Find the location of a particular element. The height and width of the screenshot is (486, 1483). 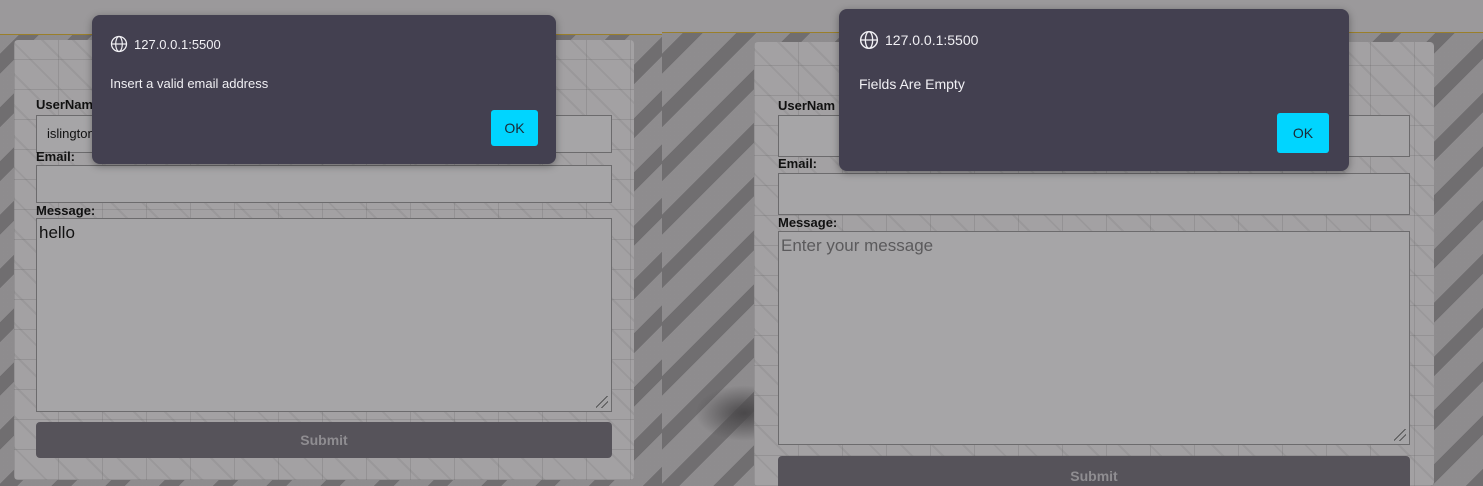

dialog-message: Insert a valid email address is located at coordinates (189, 83).